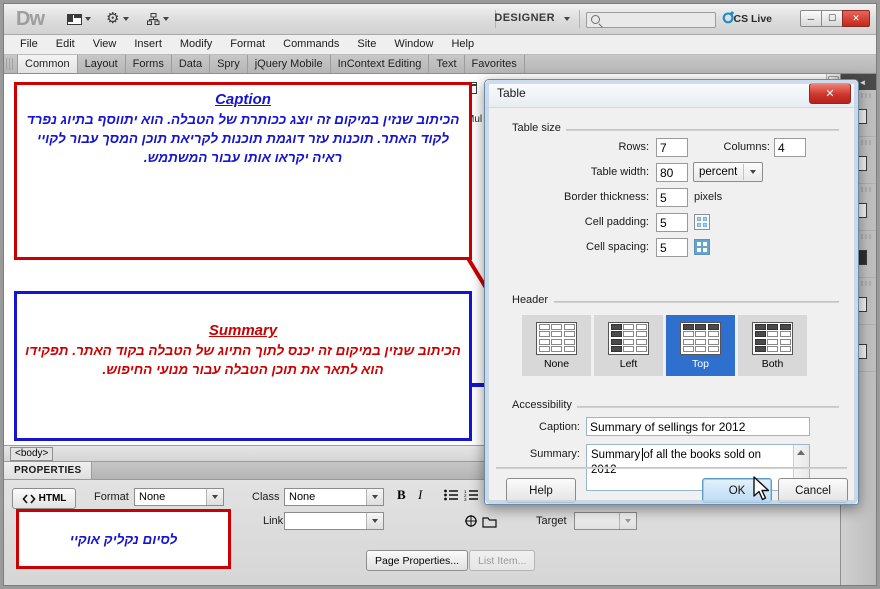  Describe the element at coordinates (551, 521) in the screenshot. I see `target-label: Target` at that location.